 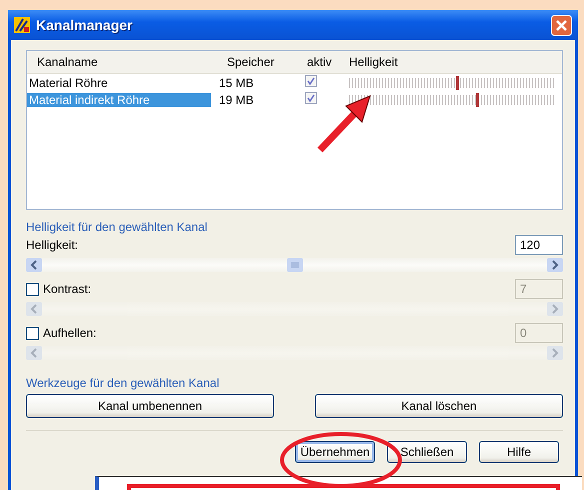 I want to click on dialog-button: Schließen, so click(x=427, y=452).